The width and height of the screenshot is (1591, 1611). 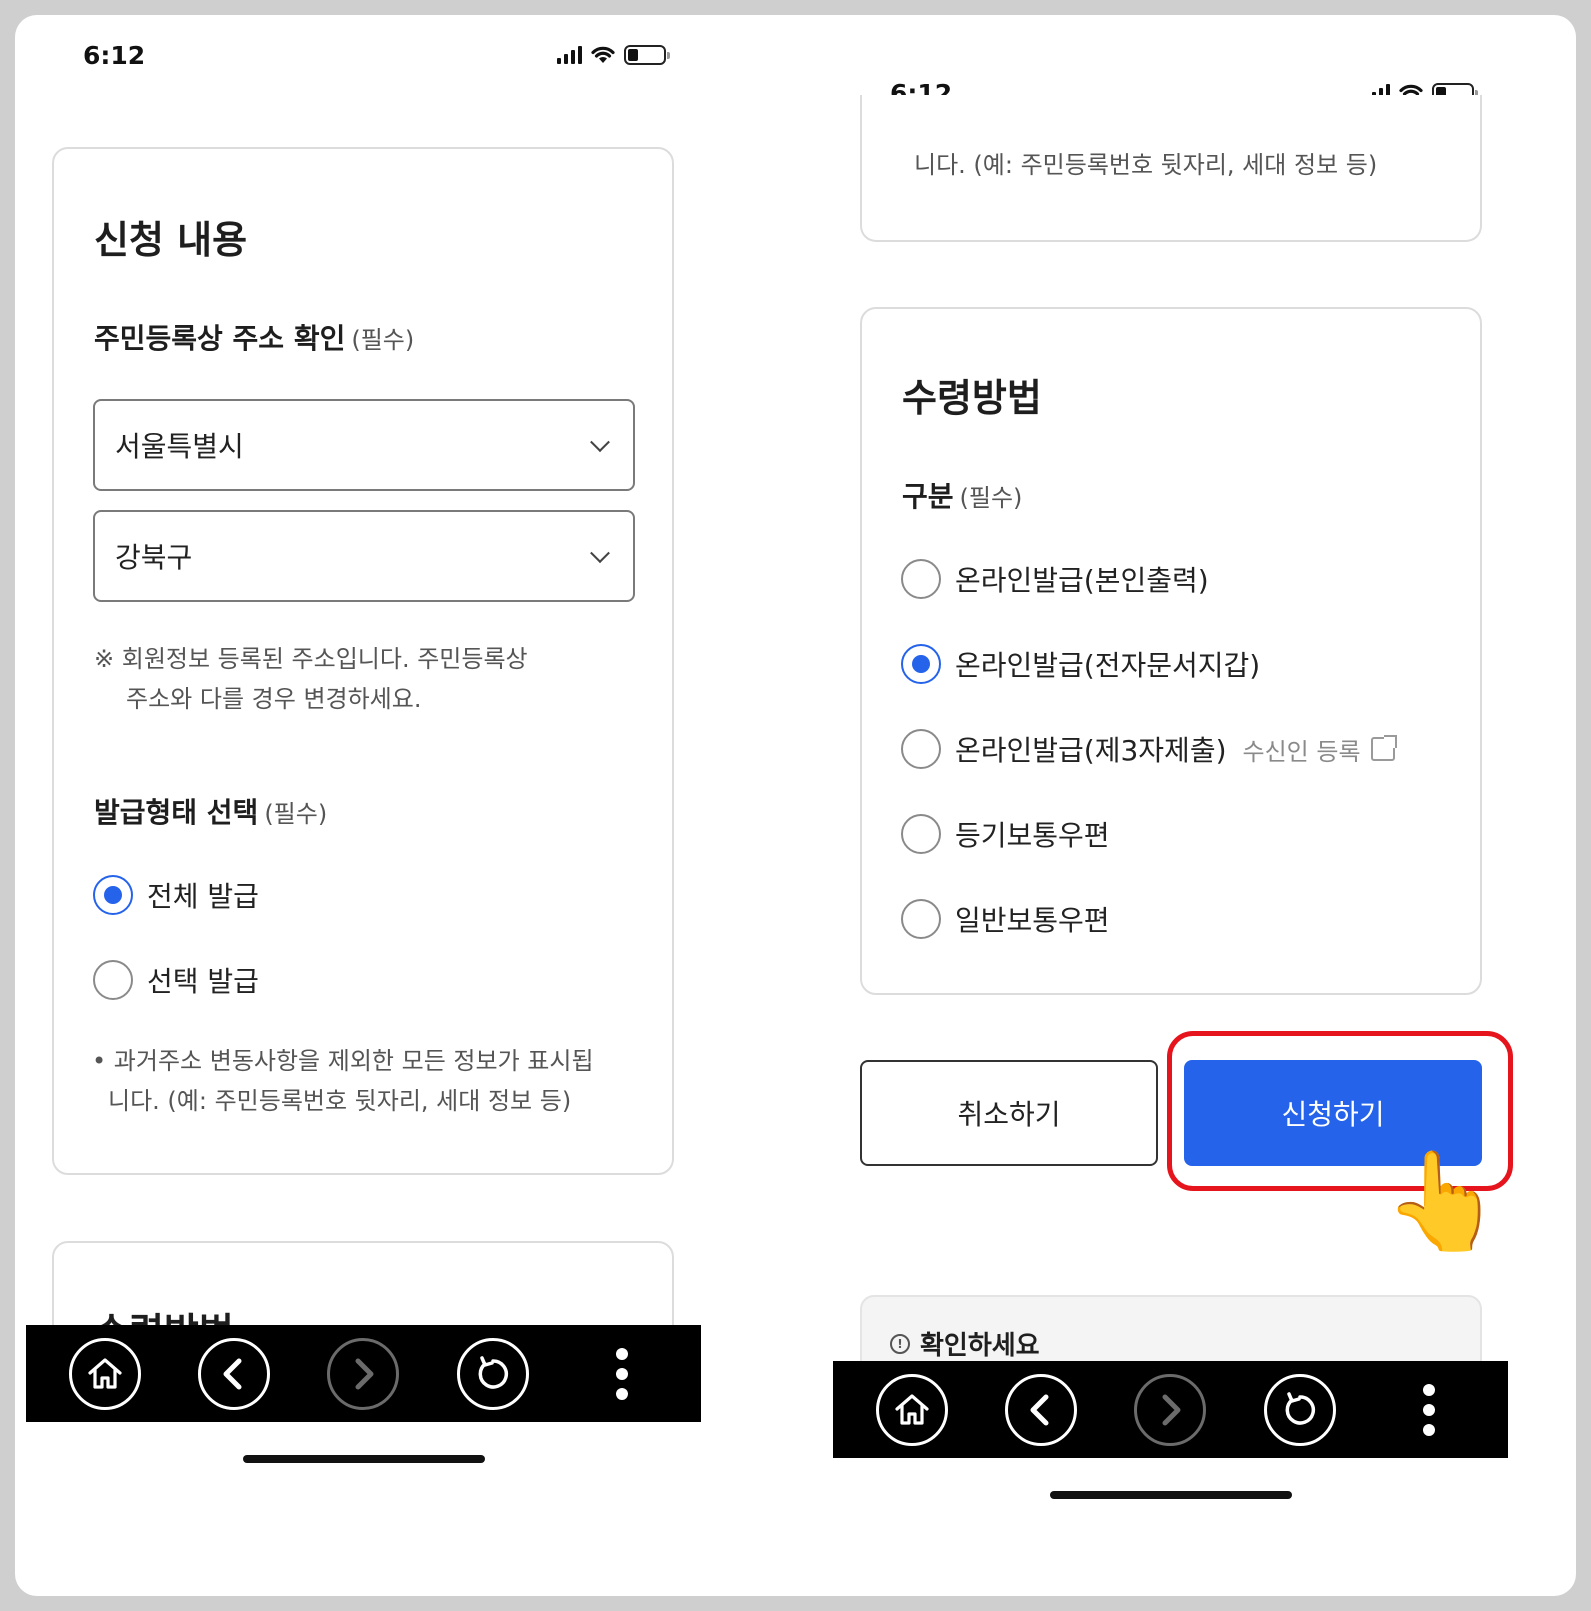 I want to click on application-content-card-bottom: 니다. (예: 주민등록번호 뒷자리, 세대 정보 등), so click(x=1171, y=168).